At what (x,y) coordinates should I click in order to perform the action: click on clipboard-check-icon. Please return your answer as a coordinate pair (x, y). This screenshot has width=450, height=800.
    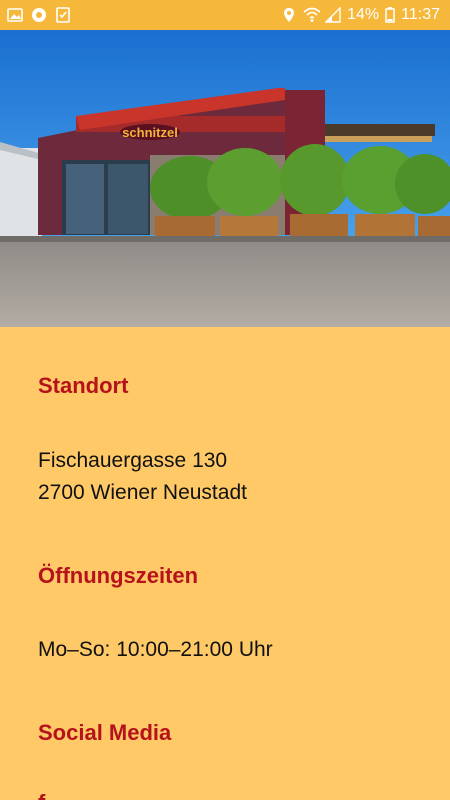
    Looking at the image, I should click on (63, 15).